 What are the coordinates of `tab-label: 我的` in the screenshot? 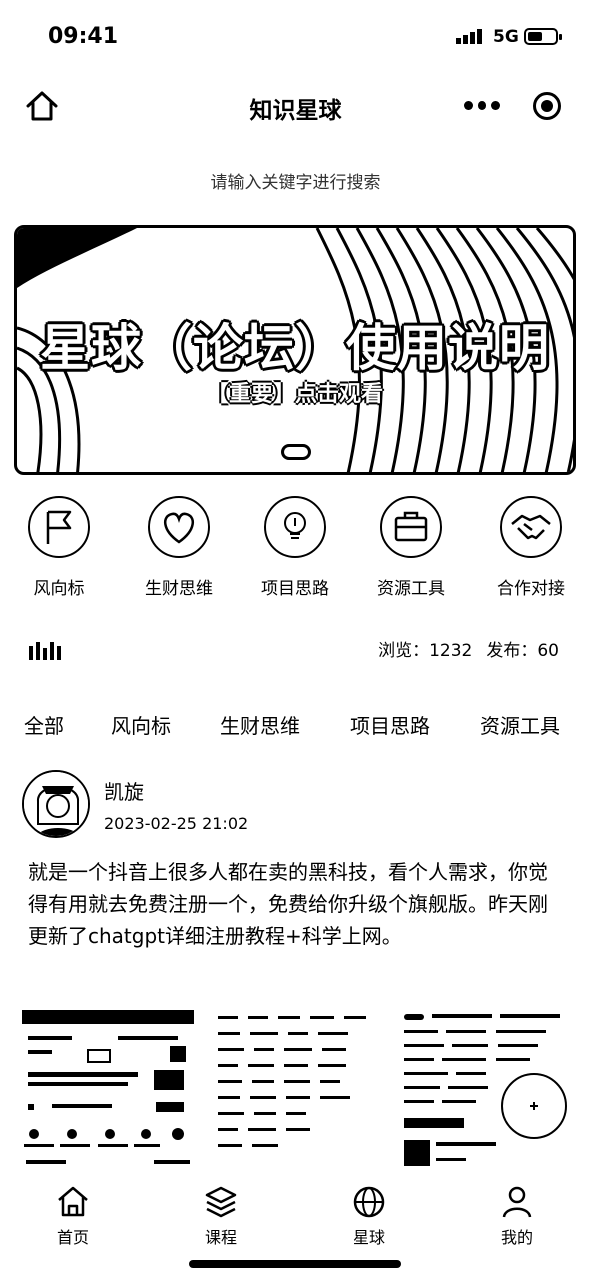 It's located at (516, 1237).